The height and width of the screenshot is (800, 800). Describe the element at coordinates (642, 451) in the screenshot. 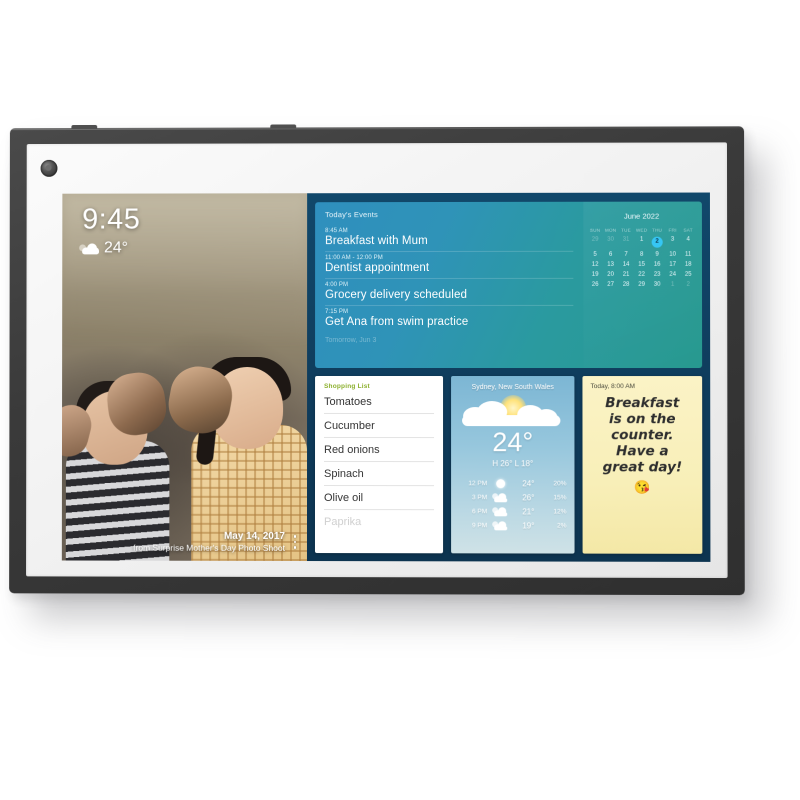

I see `note-line: Have a` at that location.